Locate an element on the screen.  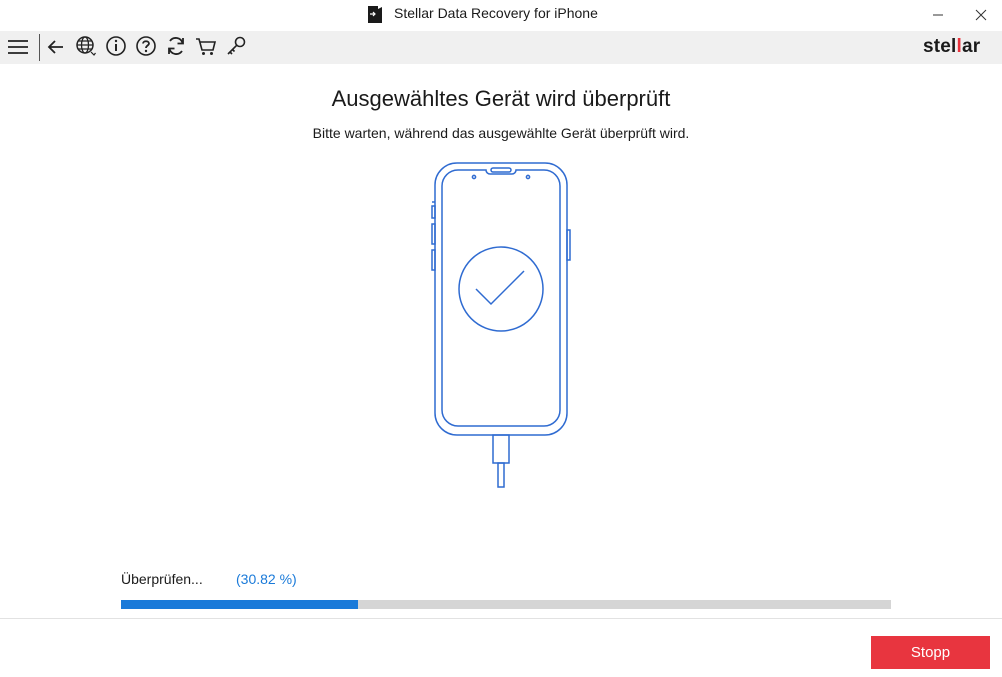
menu-button is located at coordinates (18, 47).